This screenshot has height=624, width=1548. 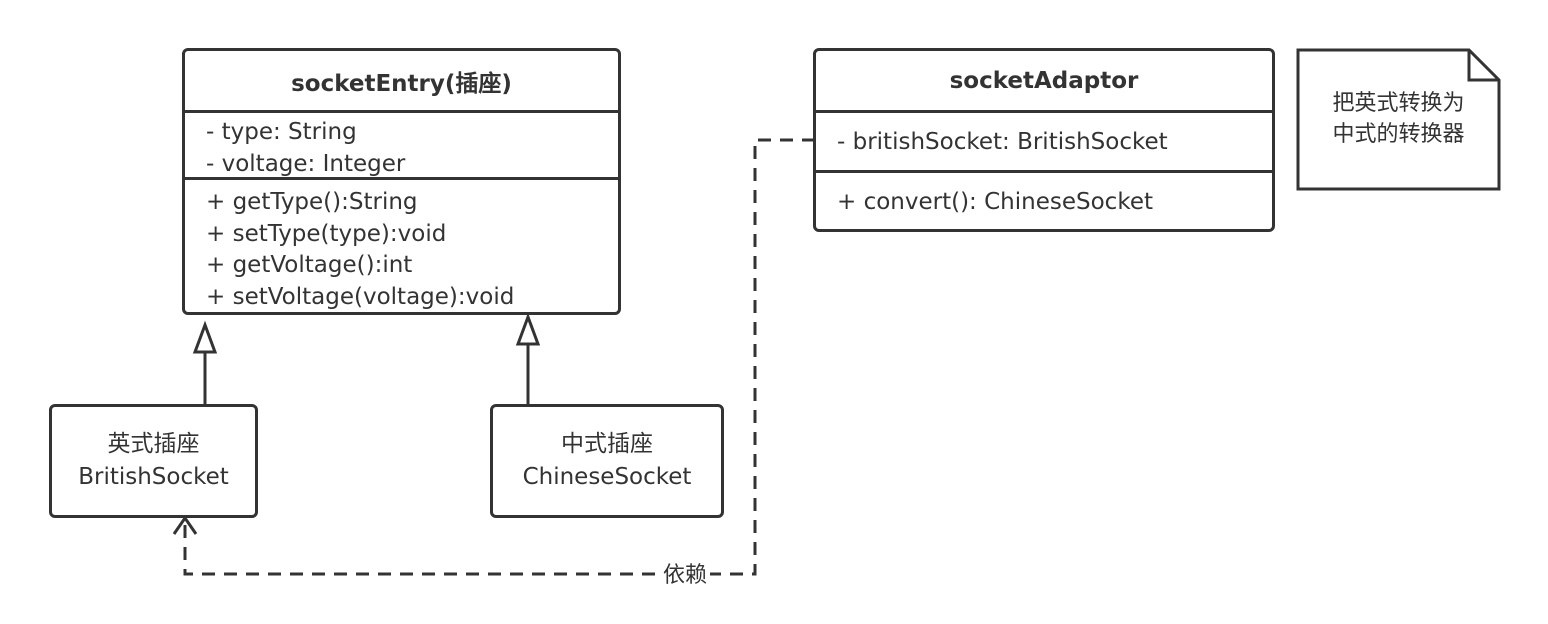 I want to click on socket-adaptor-title: socketAdaptor, so click(x=1044, y=82).